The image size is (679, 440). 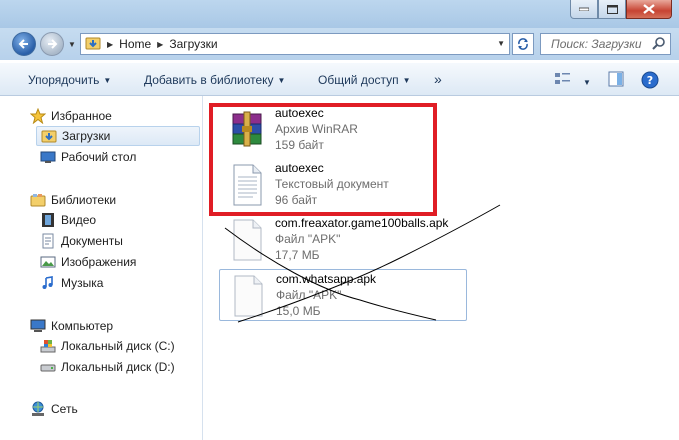 What do you see at coordinates (48, 157) in the screenshot?
I see `desktop-icon` at bounding box center [48, 157].